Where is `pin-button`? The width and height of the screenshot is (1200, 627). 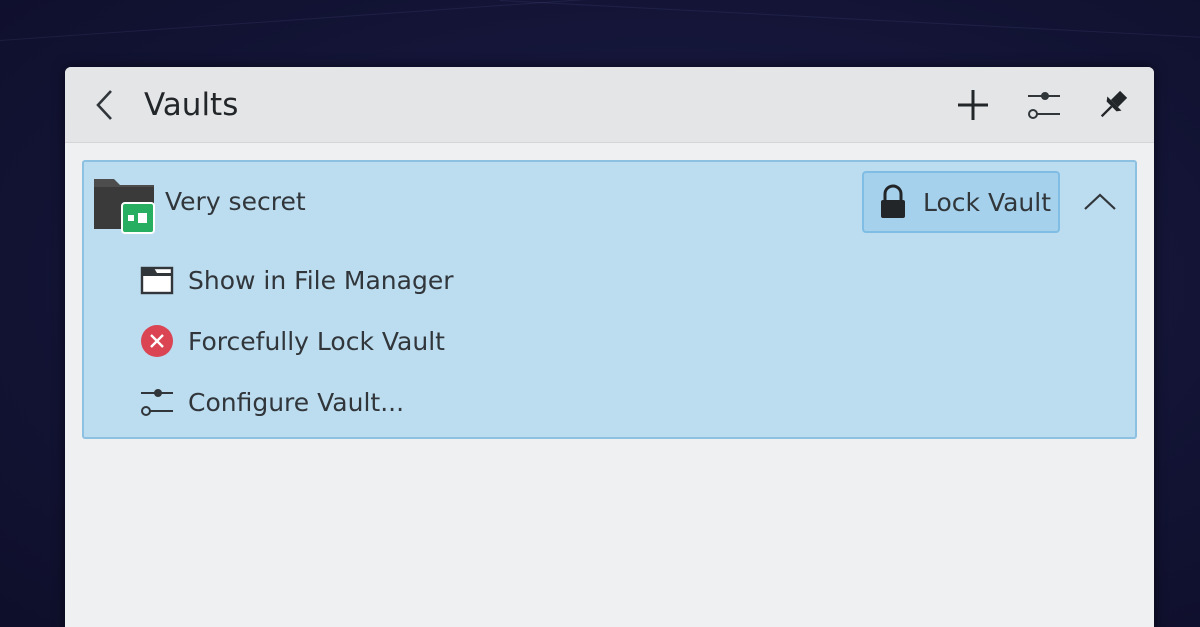
pin-button is located at coordinates (1113, 105).